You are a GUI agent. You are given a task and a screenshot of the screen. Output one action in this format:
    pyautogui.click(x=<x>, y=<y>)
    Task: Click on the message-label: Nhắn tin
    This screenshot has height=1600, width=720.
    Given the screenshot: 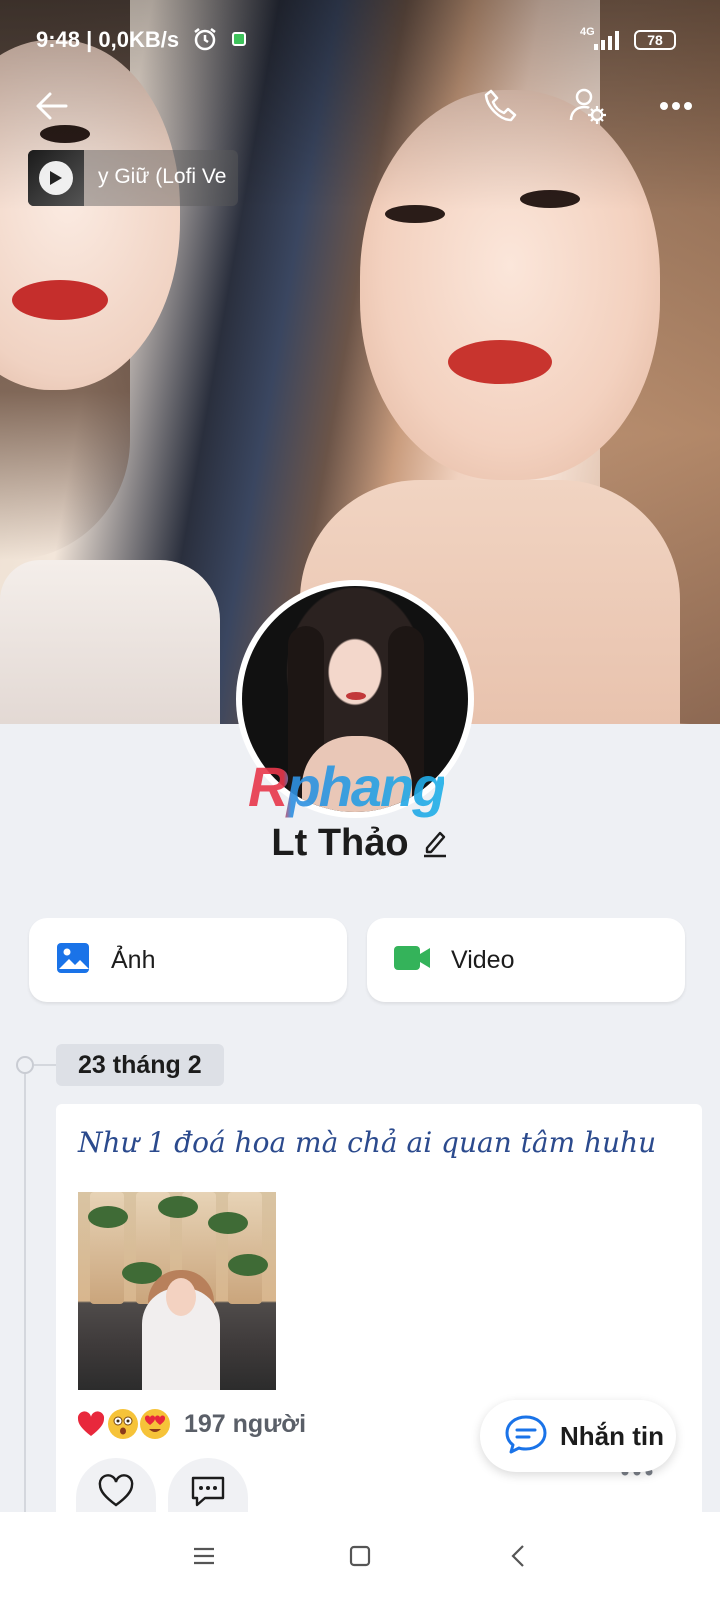 What is the action you would take?
    pyautogui.click(x=612, y=1435)
    